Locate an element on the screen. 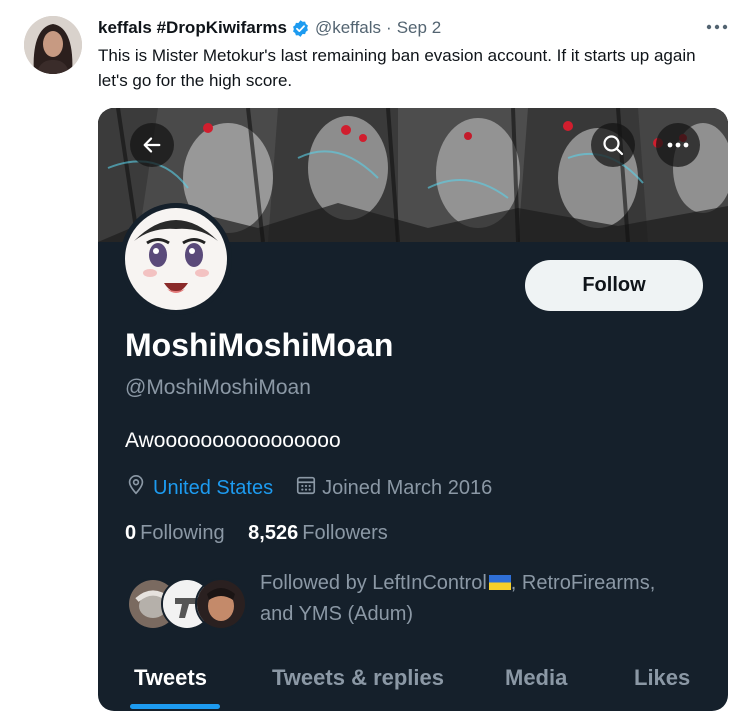 Image resolution: width=739 pixels, height=719 pixels. profile-tabs: Tweets Tweets & replies Media Likes is located at coordinates (413, 679).